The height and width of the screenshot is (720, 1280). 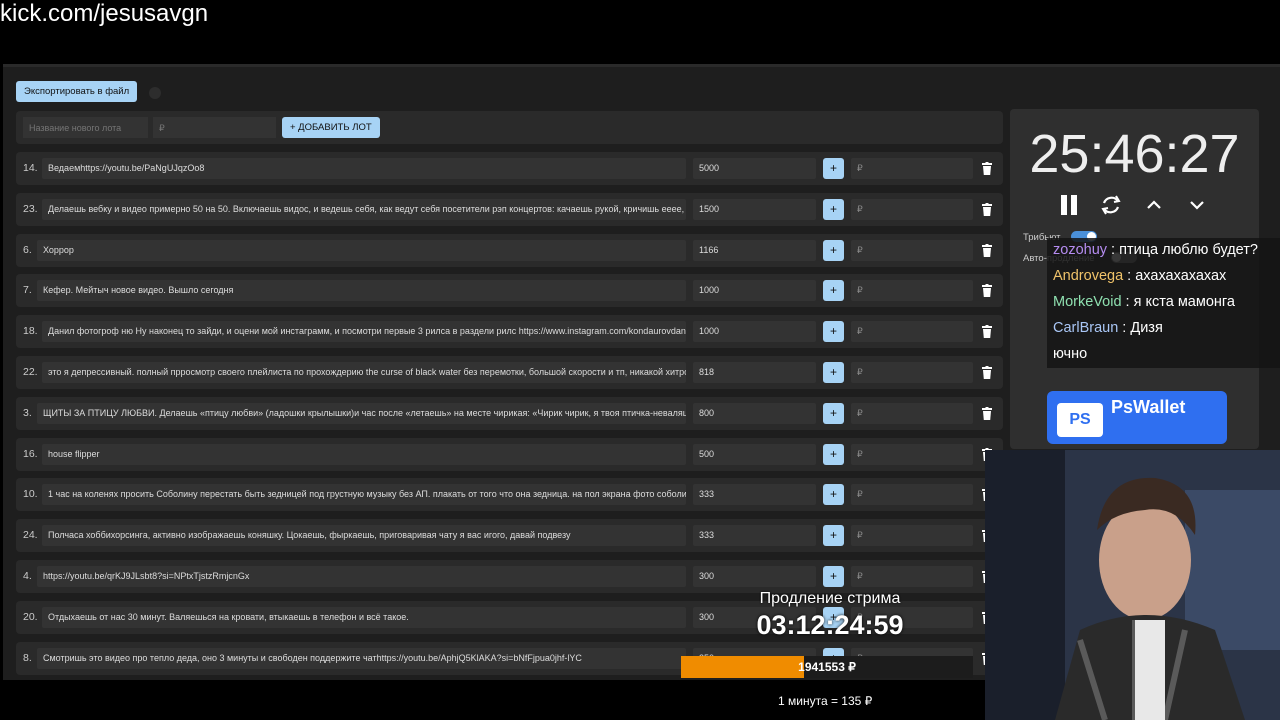 I want to click on stream-url: kick.com/jesusavgn, so click(x=104, y=13).